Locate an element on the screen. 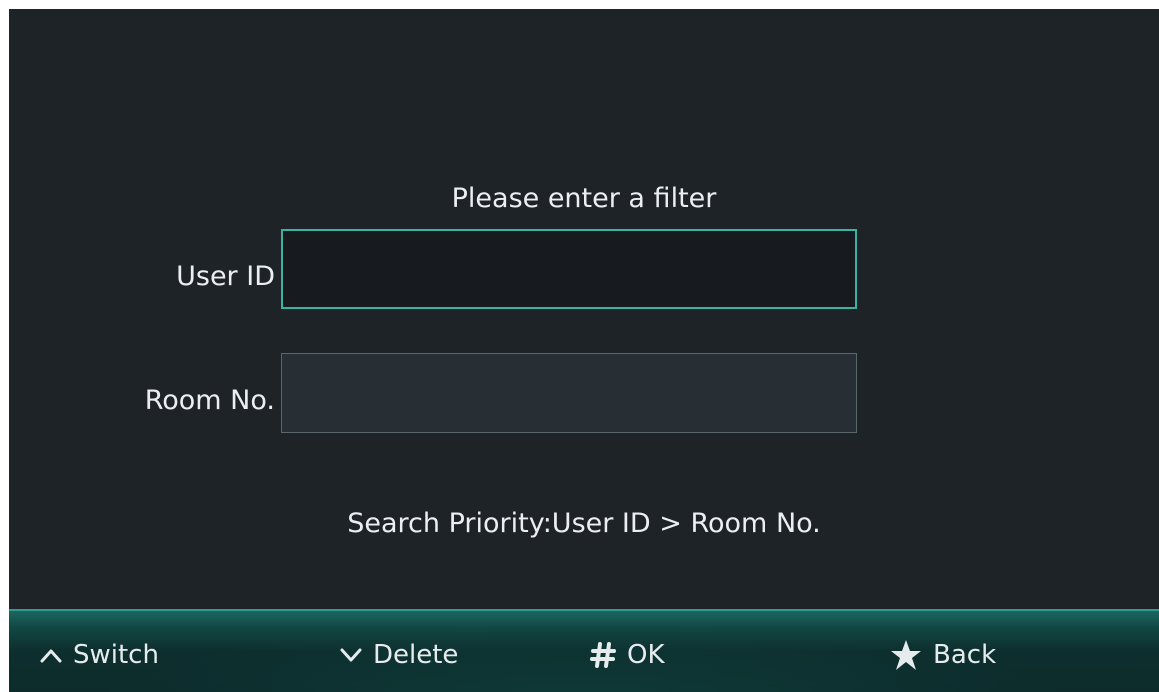 The image size is (1159, 692). switch-label: Switch is located at coordinates (116, 655).